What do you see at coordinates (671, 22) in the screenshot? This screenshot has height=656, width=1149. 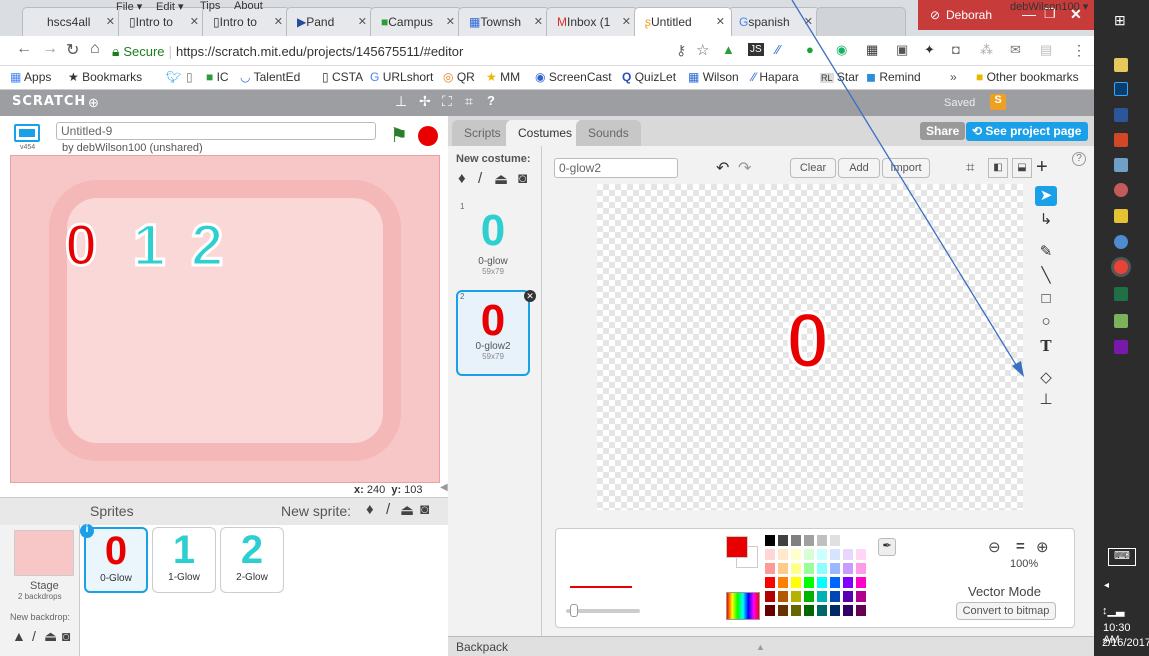 I see `tab-label: Untitled` at bounding box center [671, 22].